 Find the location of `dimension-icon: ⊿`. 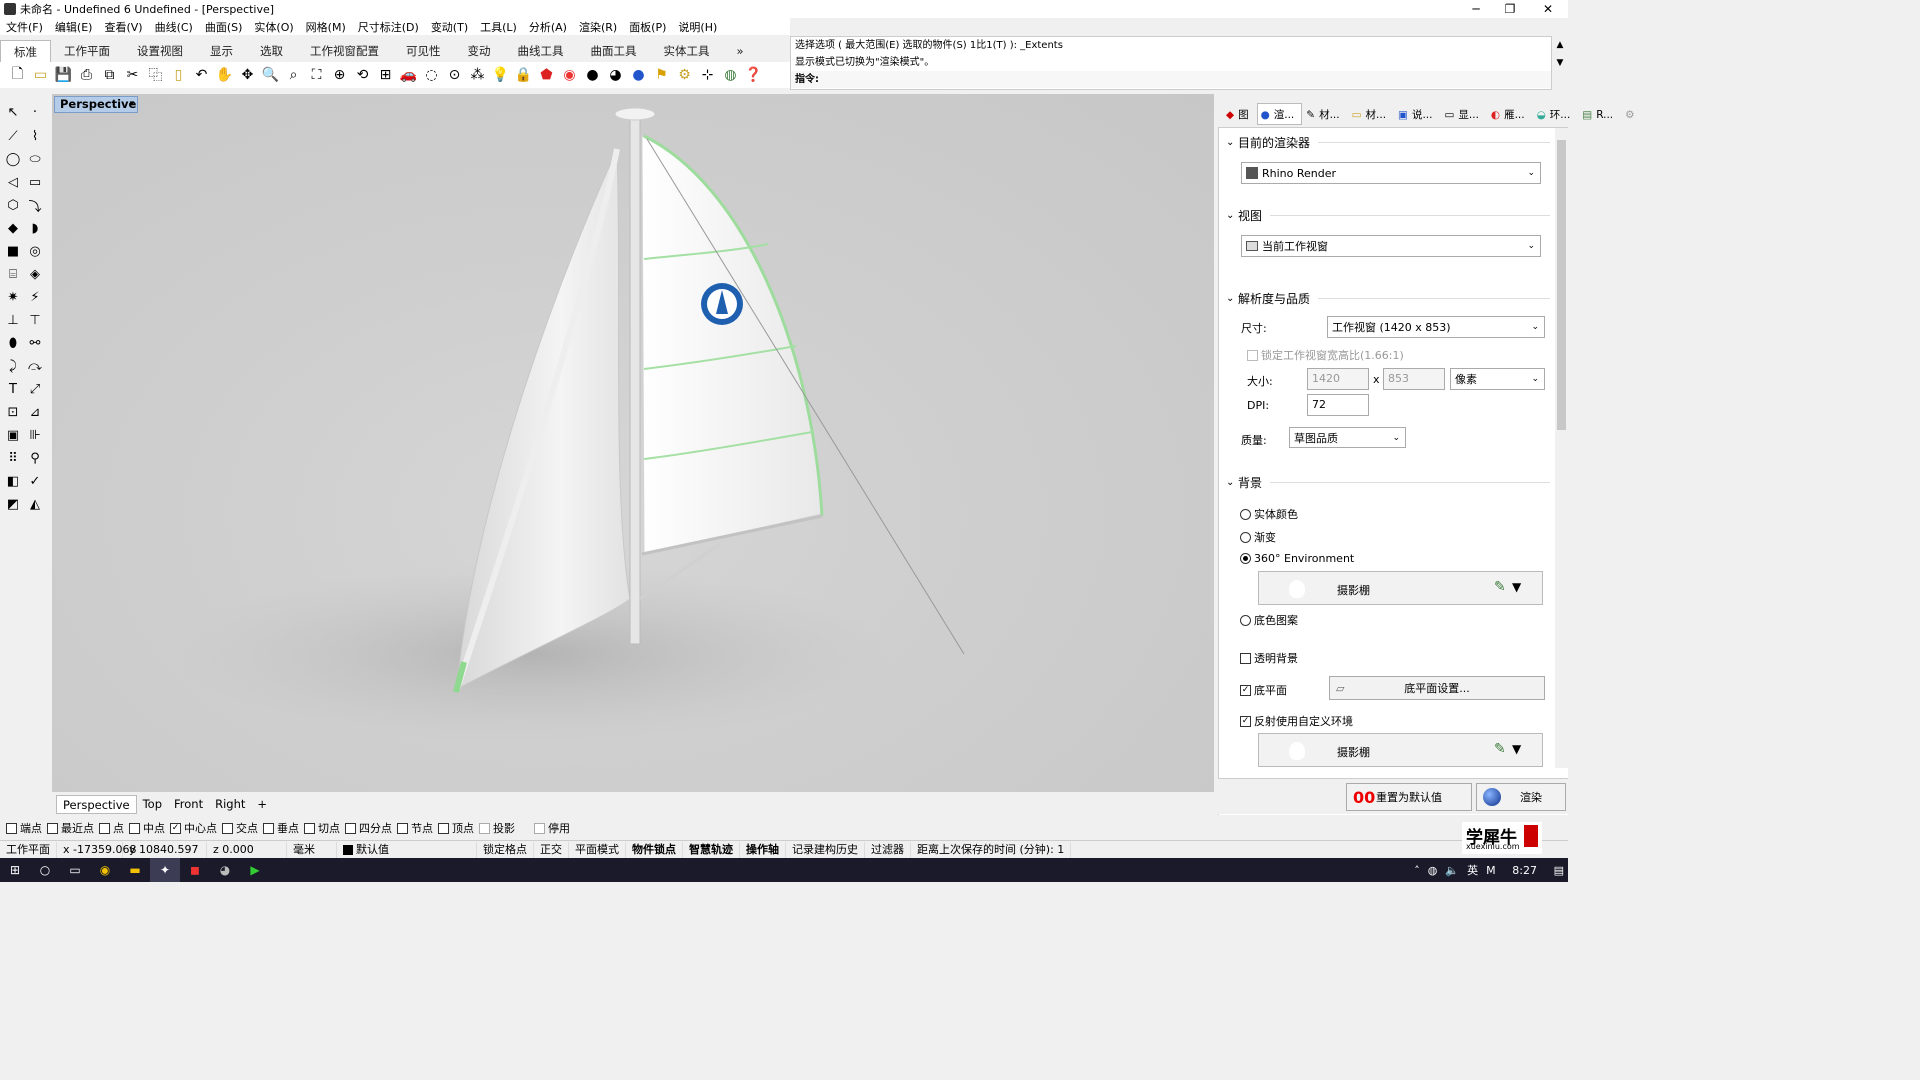

dimension-icon: ⊿ is located at coordinates (35, 412).